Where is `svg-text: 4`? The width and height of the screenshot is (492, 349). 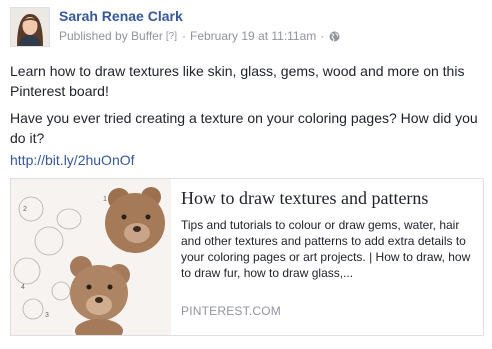
svg-text: 4 is located at coordinates (23, 287).